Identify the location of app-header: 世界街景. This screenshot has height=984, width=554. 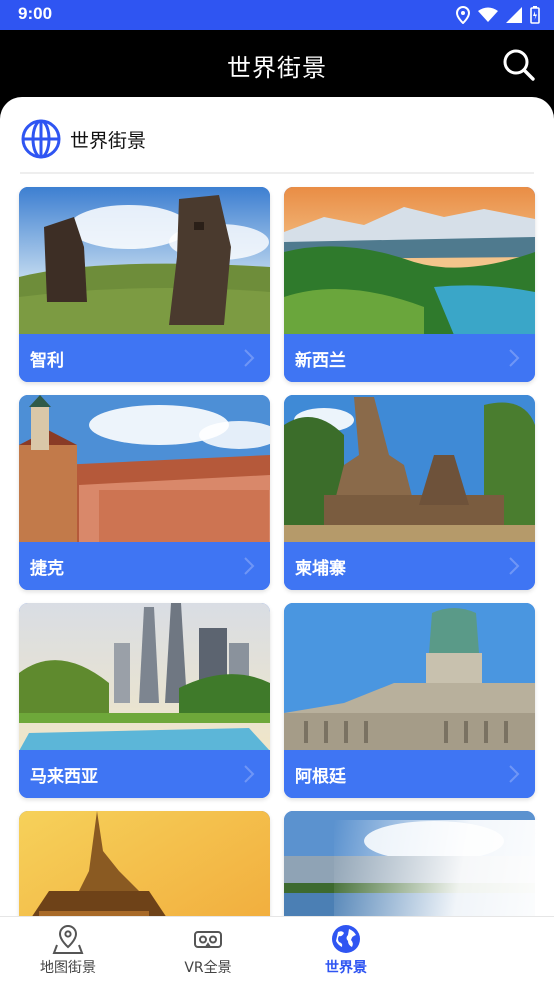
(277, 65).